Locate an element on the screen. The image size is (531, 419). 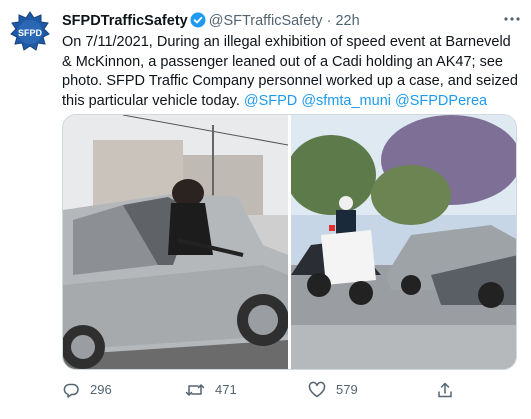
mention-link: @SFPDPerea is located at coordinates (441, 101).